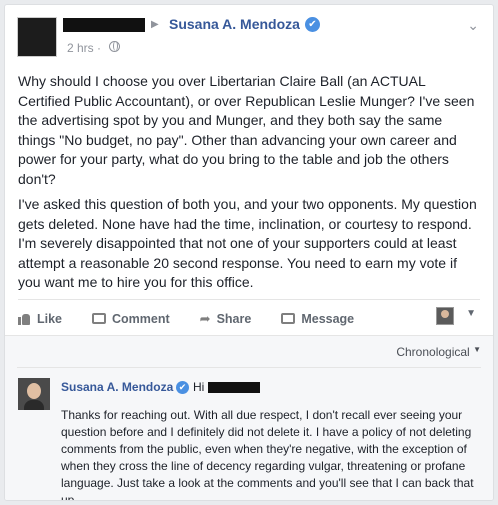 This screenshot has width=498, height=505. What do you see at coordinates (328, 318) in the screenshot?
I see `message-label: Message` at bounding box center [328, 318].